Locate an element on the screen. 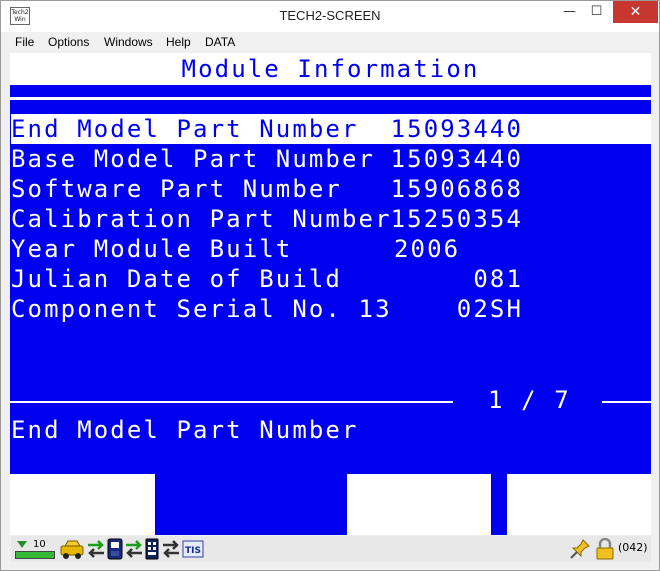  data-row-julian-date: Julian Date of Build 081 is located at coordinates (331, 279).